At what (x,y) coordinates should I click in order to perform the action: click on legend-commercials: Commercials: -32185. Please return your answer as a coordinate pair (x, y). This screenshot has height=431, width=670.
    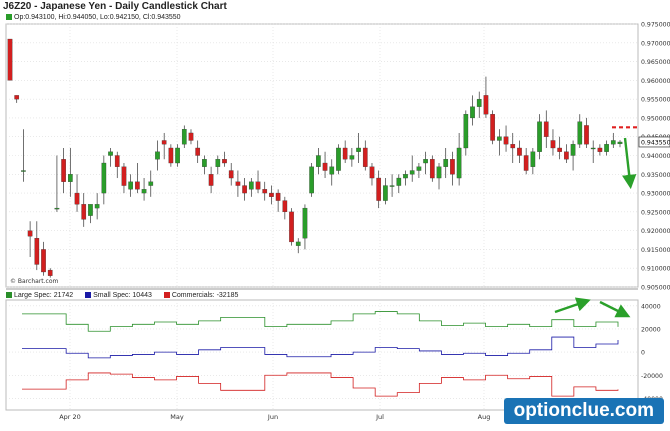
    Looking at the image, I should click on (201, 295).